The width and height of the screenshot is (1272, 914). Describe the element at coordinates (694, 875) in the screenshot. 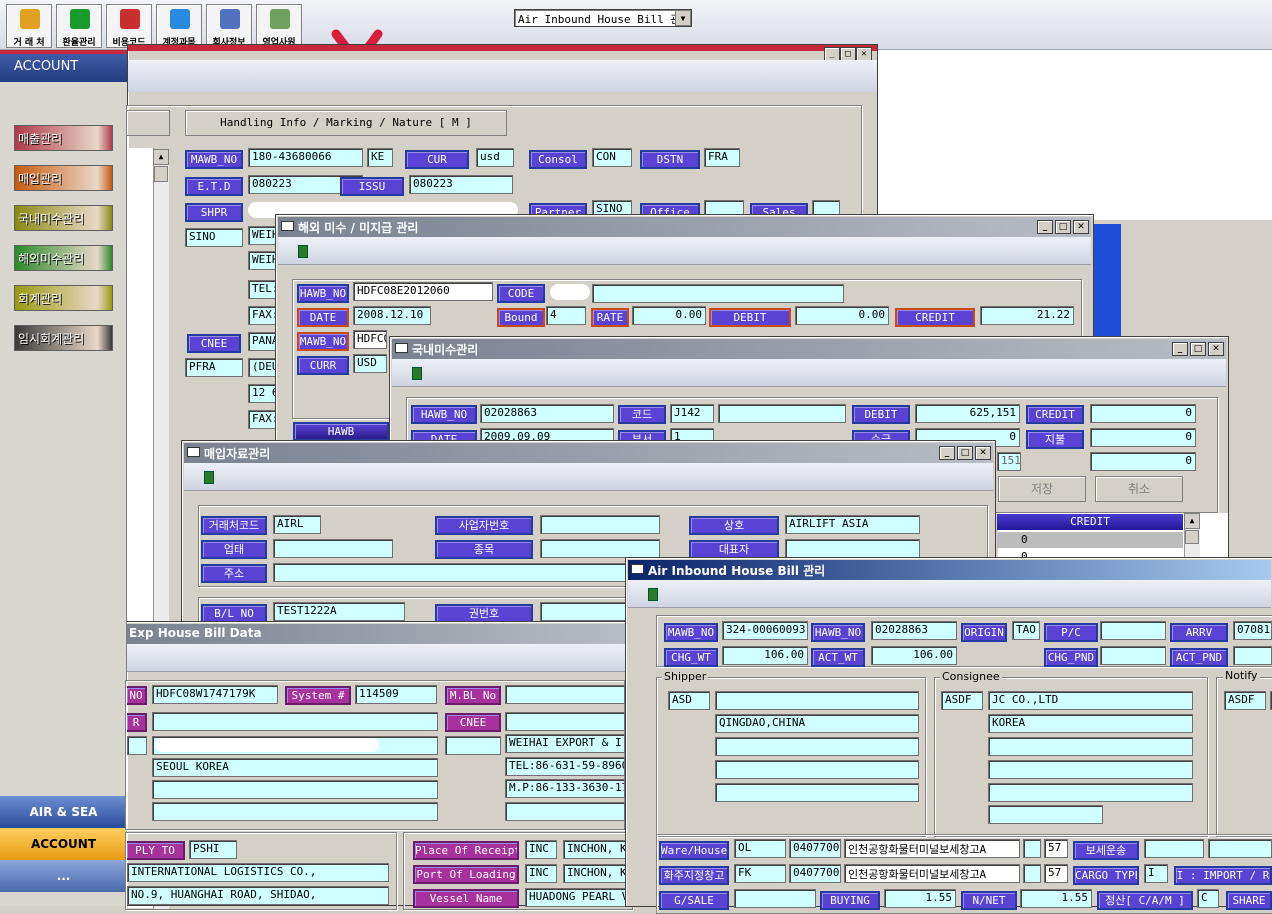

I see `dest-warehouse-button: 화주지정창고` at that location.